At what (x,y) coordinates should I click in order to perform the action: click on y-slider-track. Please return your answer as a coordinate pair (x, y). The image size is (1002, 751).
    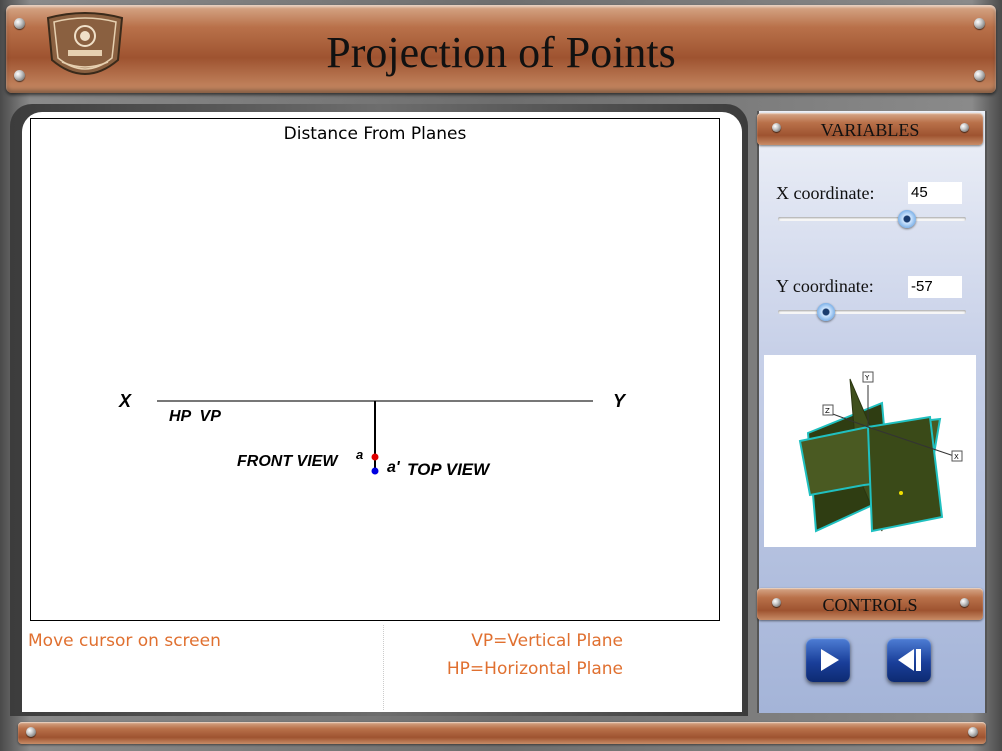
    Looking at the image, I should click on (872, 312).